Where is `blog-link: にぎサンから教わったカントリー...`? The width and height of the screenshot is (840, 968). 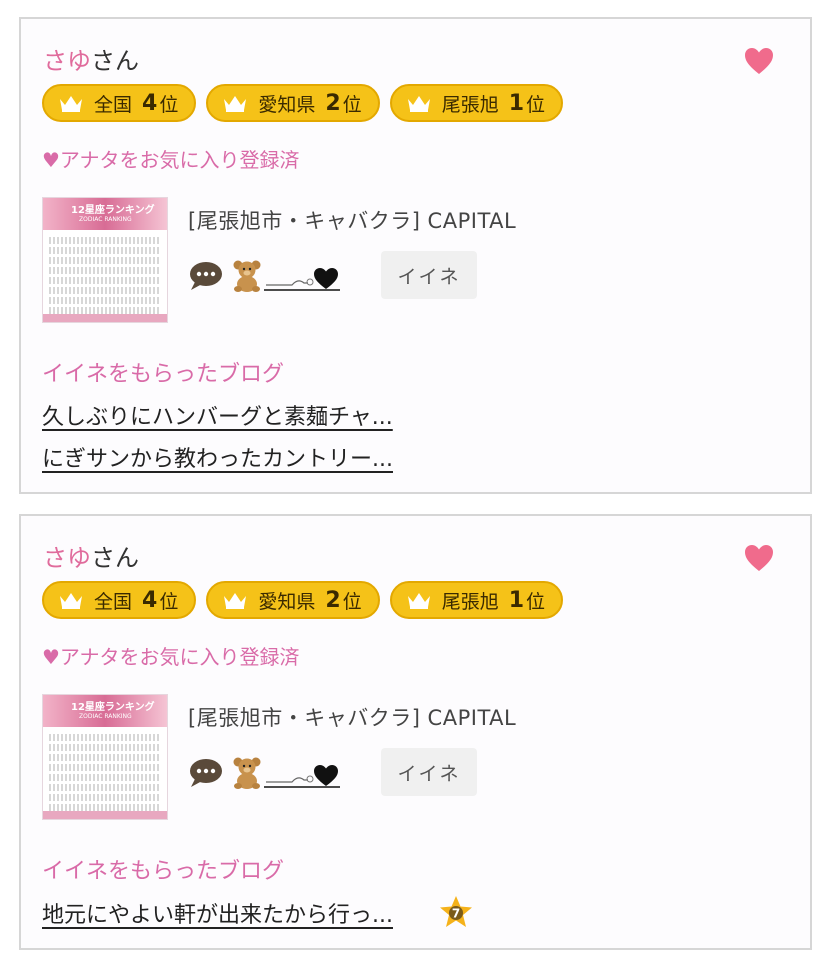
blog-link: にぎサンから教わったカントリー... is located at coordinates (217, 457).